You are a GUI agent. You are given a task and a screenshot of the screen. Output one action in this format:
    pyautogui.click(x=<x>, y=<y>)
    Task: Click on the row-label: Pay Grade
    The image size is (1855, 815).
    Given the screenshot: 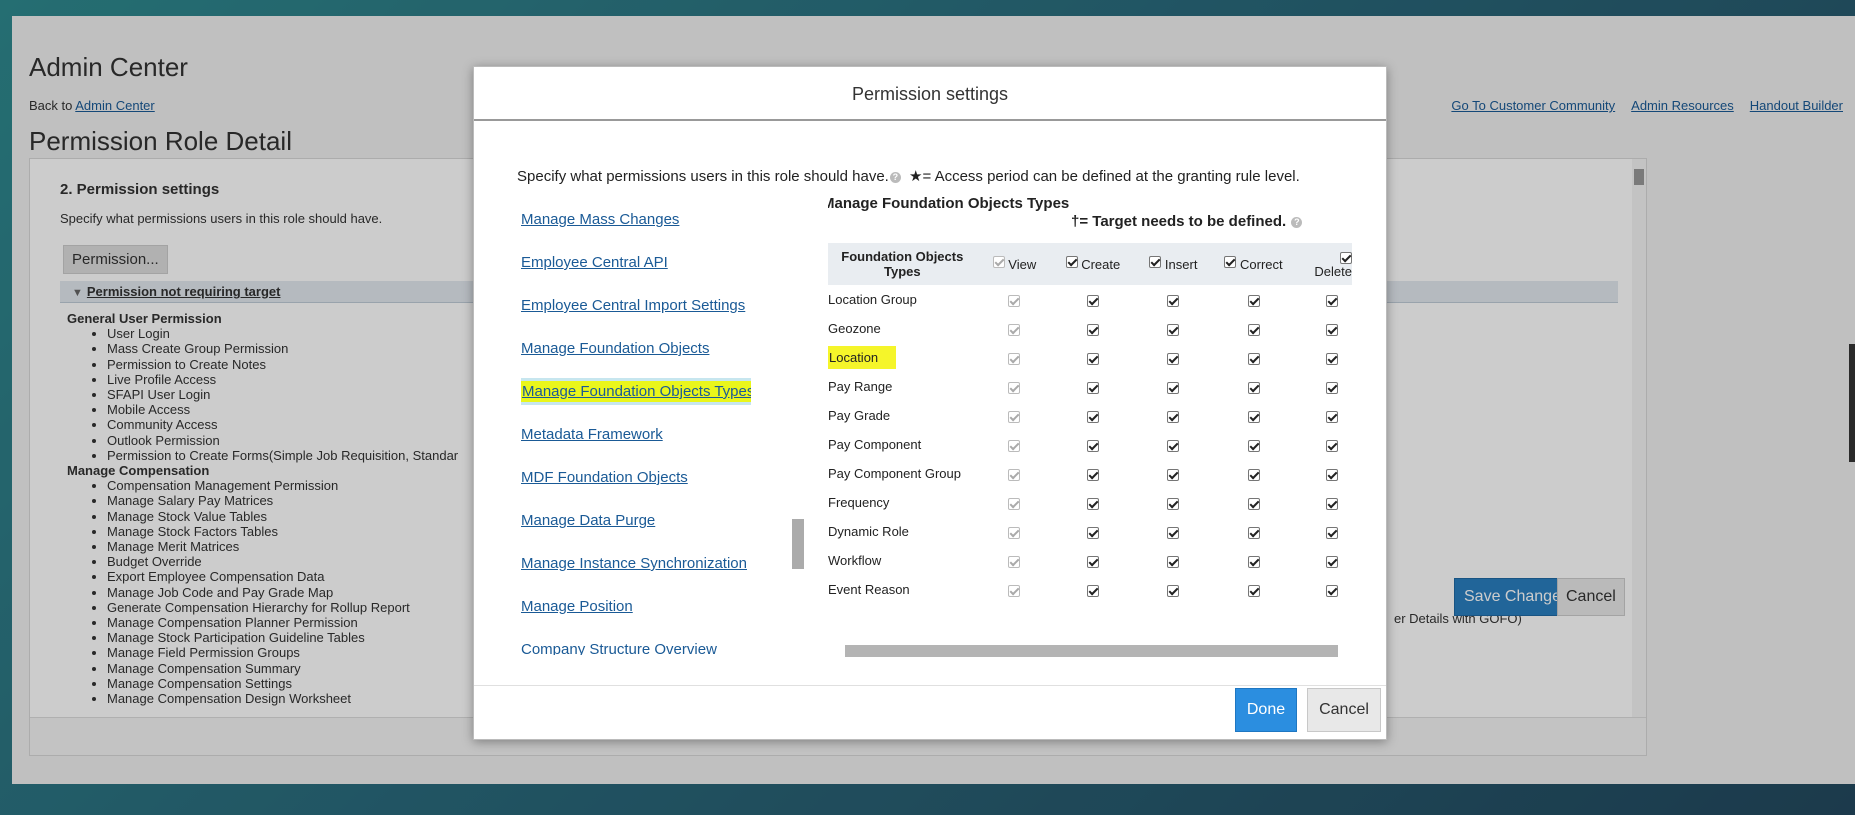 What is the action you would take?
    pyautogui.click(x=902, y=415)
    